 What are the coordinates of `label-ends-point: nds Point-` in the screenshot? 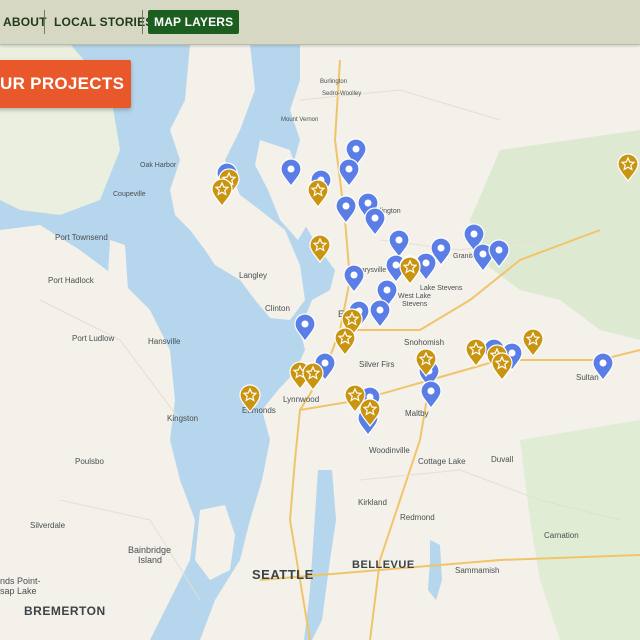 It's located at (20, 581).